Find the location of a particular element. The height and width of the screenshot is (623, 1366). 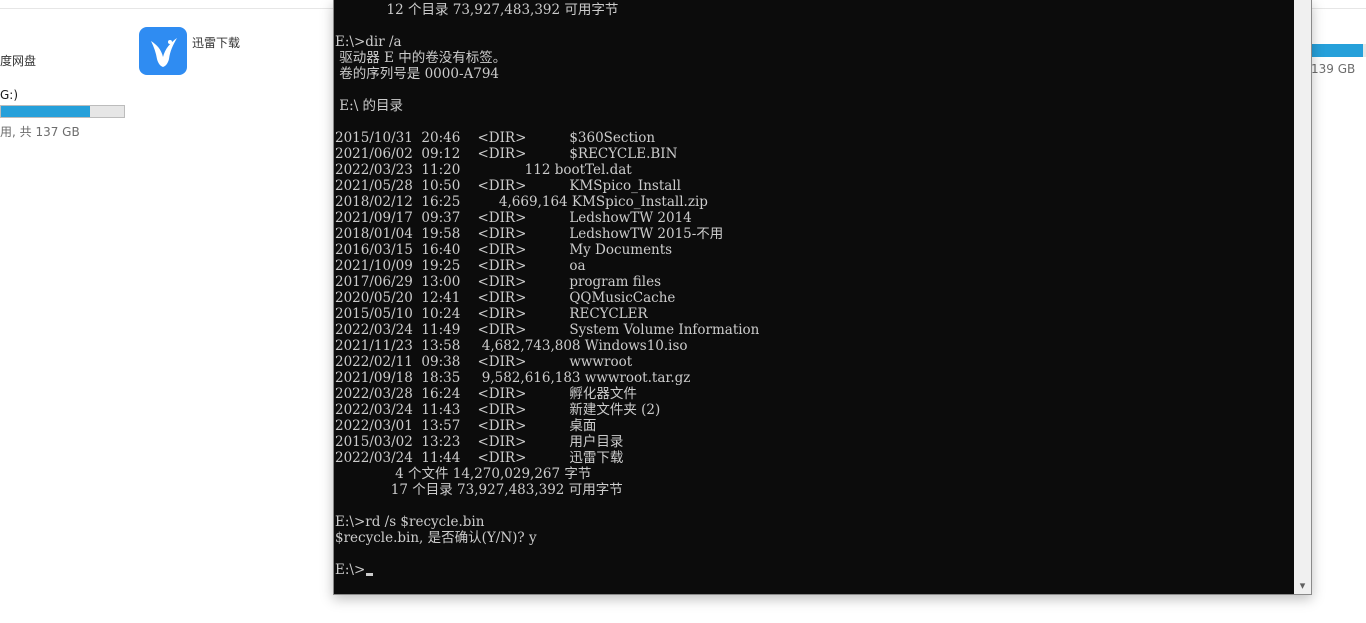

console-line: 2015/03/02 13:23 <DIR> 用户目录 is located at coordinates (479, 442).